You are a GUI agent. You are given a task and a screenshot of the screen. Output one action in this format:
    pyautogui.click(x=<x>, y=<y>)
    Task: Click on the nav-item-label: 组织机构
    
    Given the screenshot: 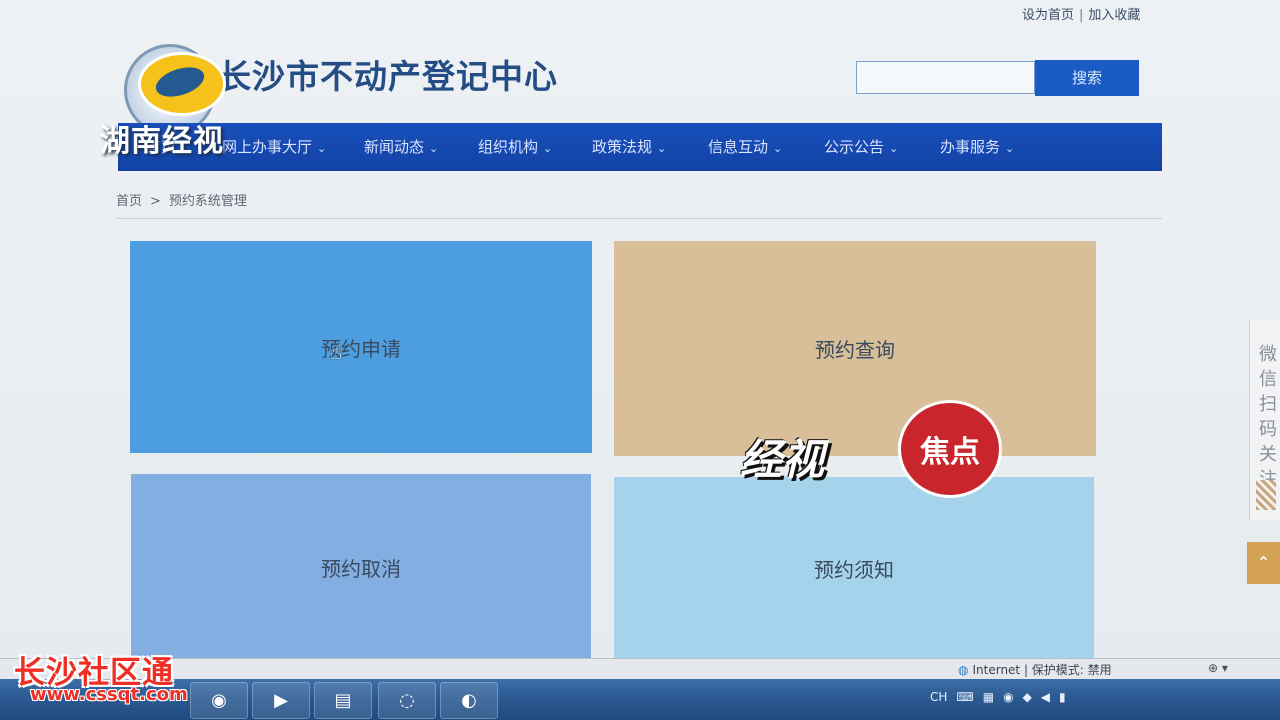 What is the action you would take?
    pyautogui.click(x=508, y=147)
    